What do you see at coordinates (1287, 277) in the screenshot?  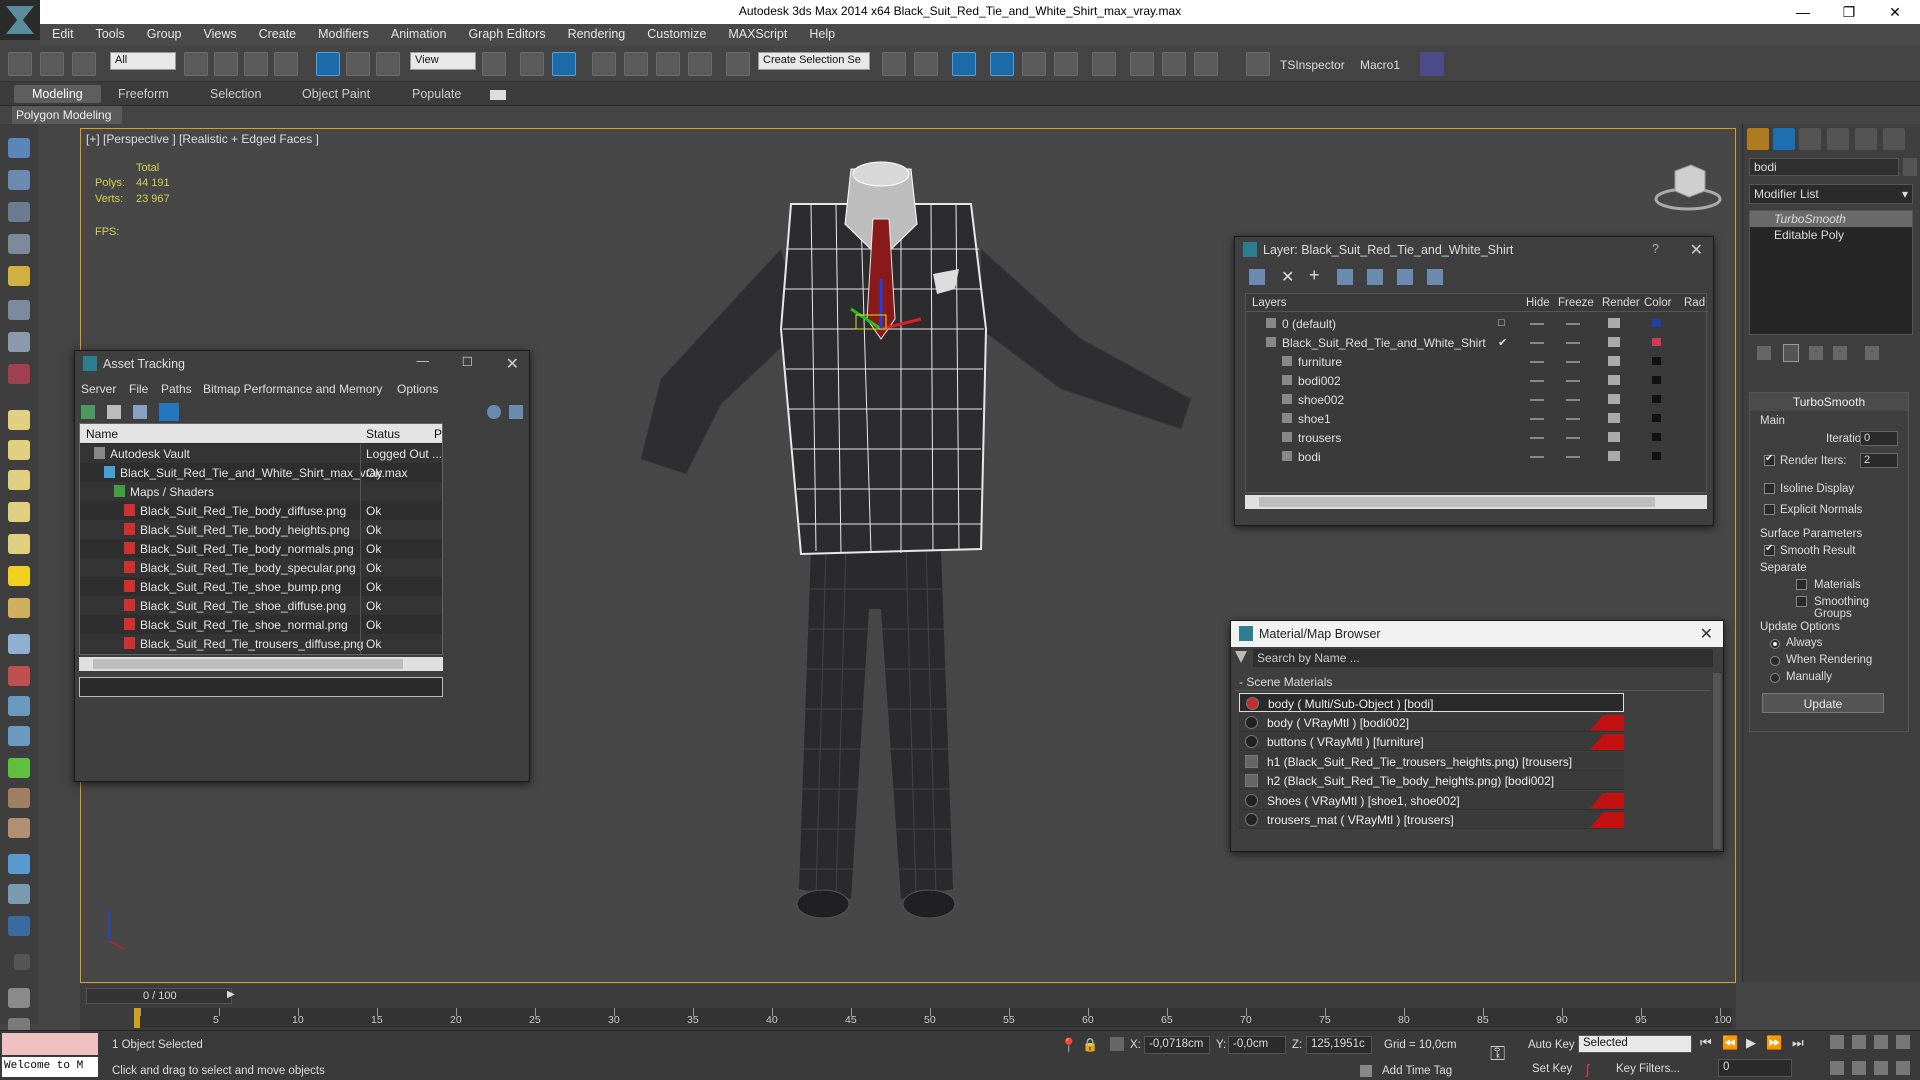 I see `delete-icon: ✕` at bounding box center [1287, 277].